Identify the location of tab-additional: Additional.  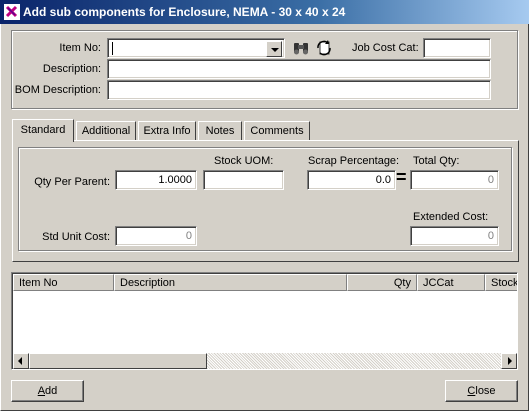
(106, 131).